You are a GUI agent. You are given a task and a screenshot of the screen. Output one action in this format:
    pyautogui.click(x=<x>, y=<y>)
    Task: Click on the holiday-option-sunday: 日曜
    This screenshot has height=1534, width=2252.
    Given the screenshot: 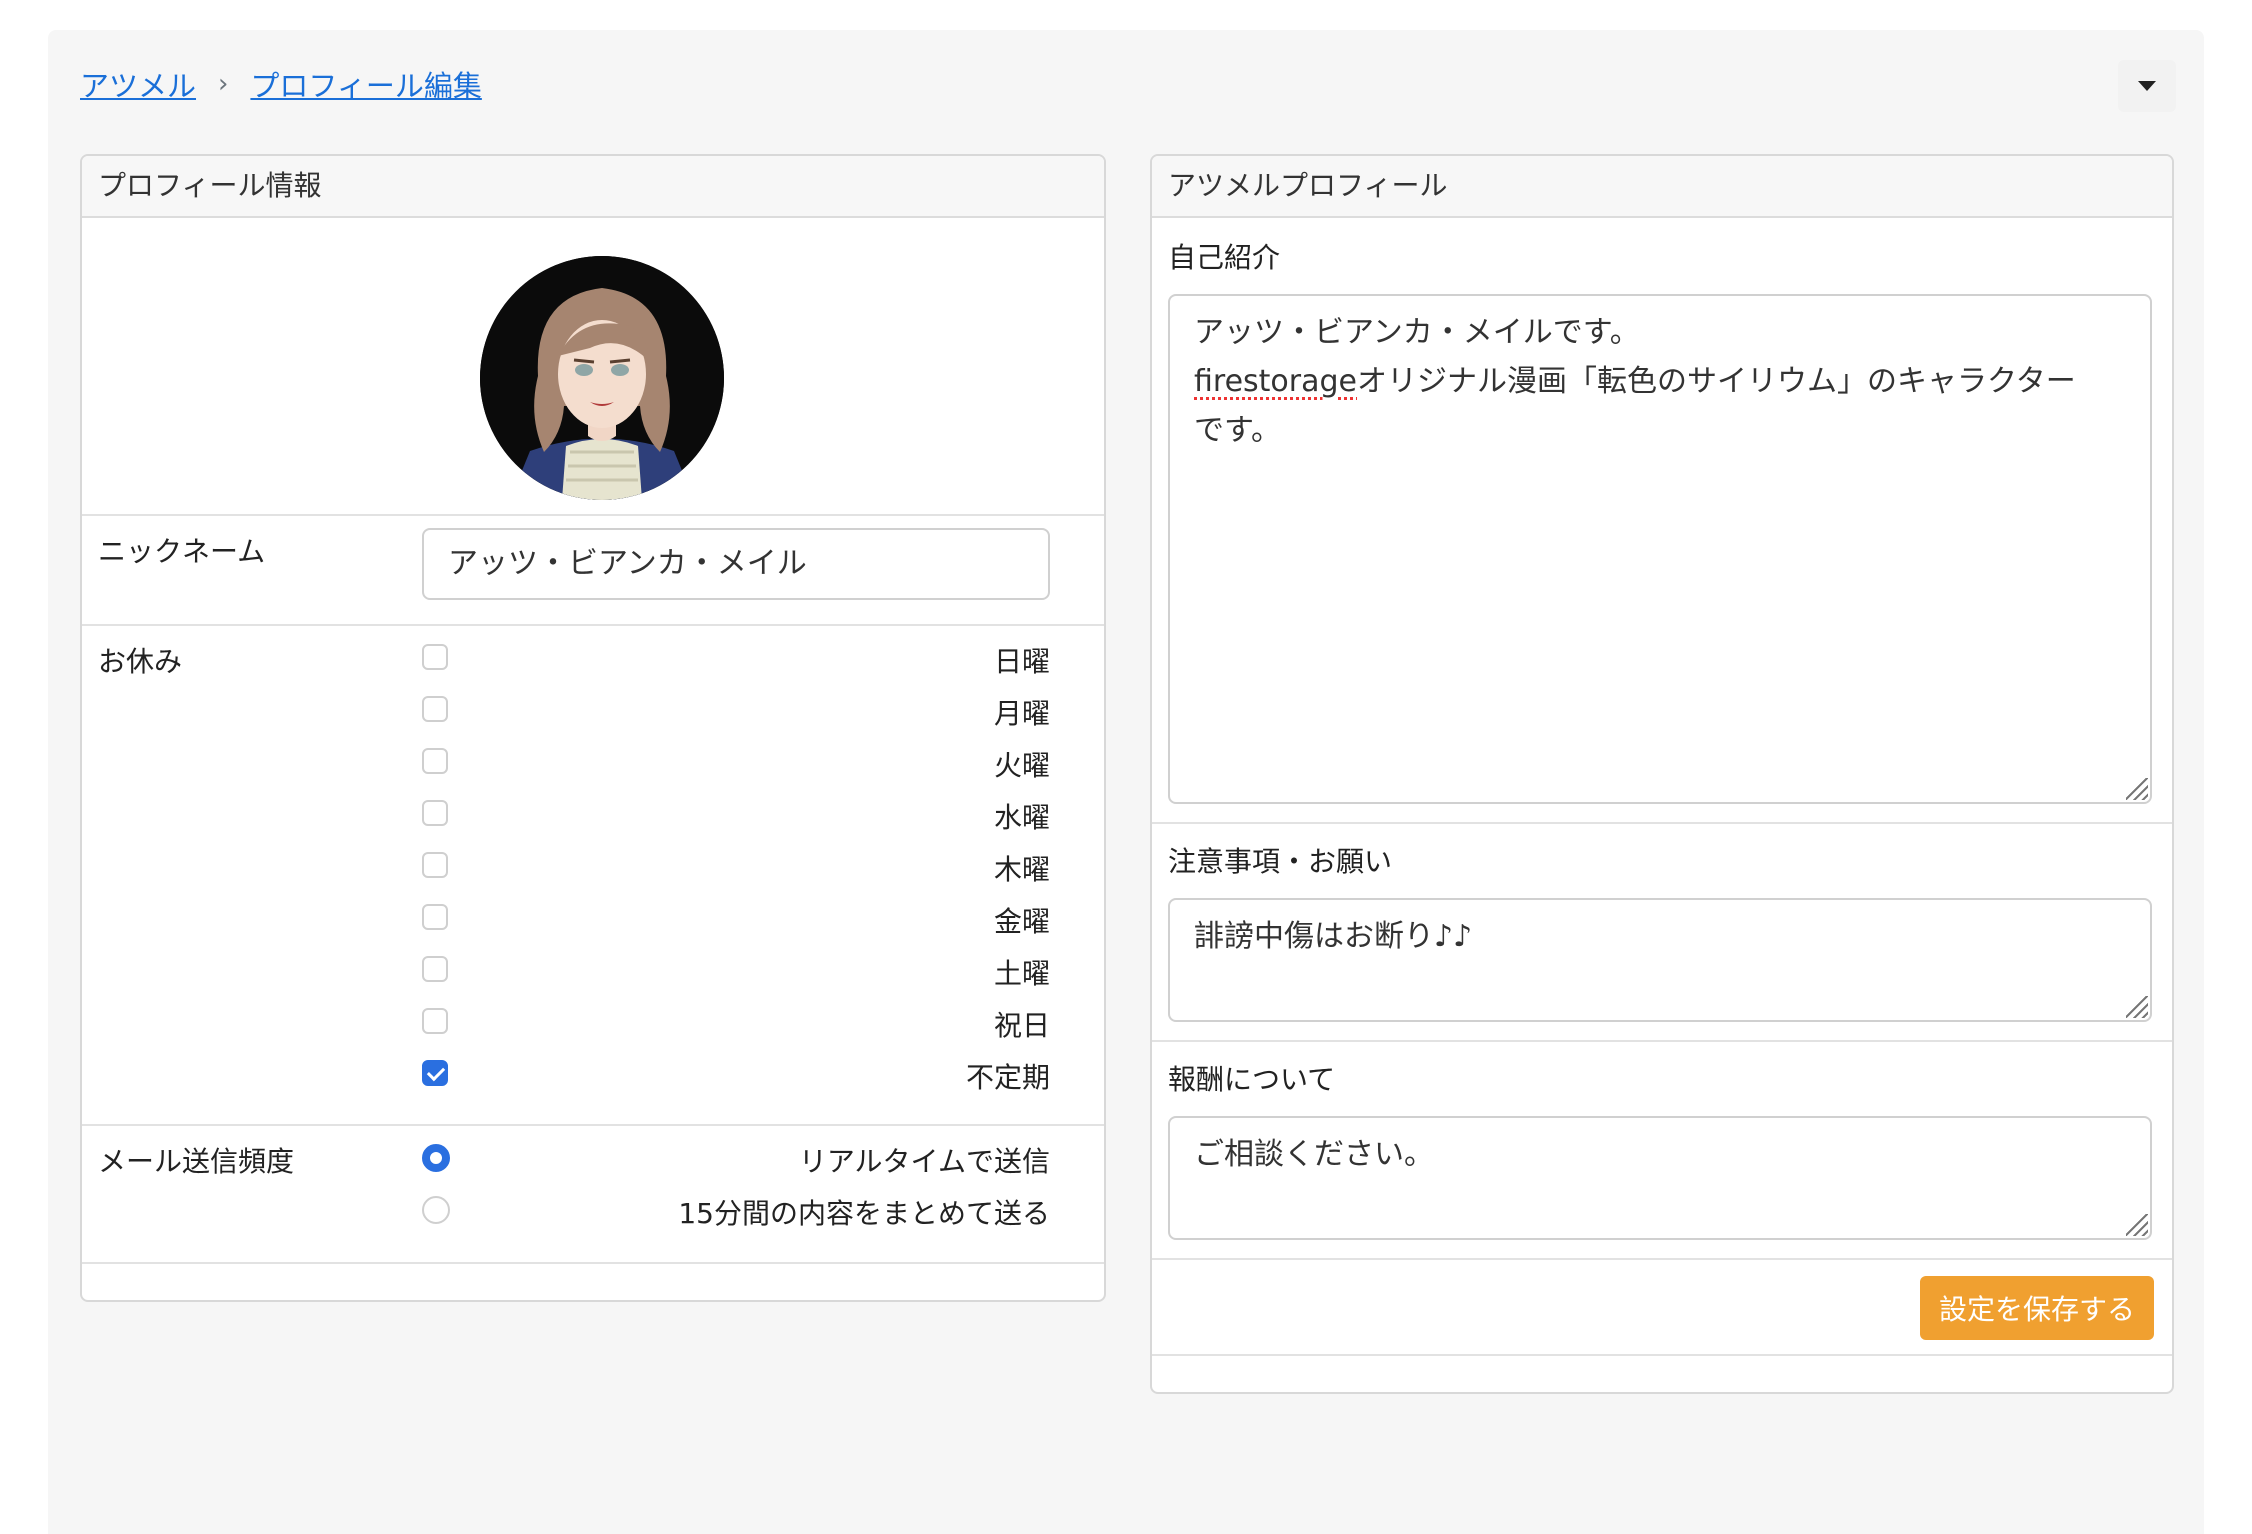 What is the action you would take?
    pyautogui.click(x=736, y=660)
    